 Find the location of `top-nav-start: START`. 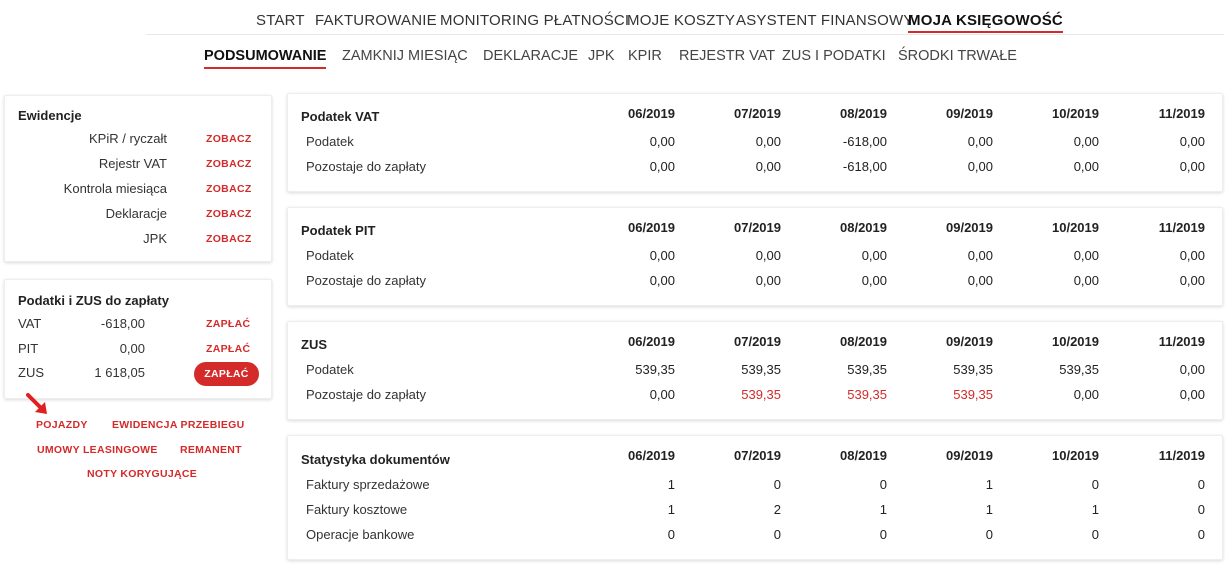

top-nav-start: START is located at coordinates (280, 20).